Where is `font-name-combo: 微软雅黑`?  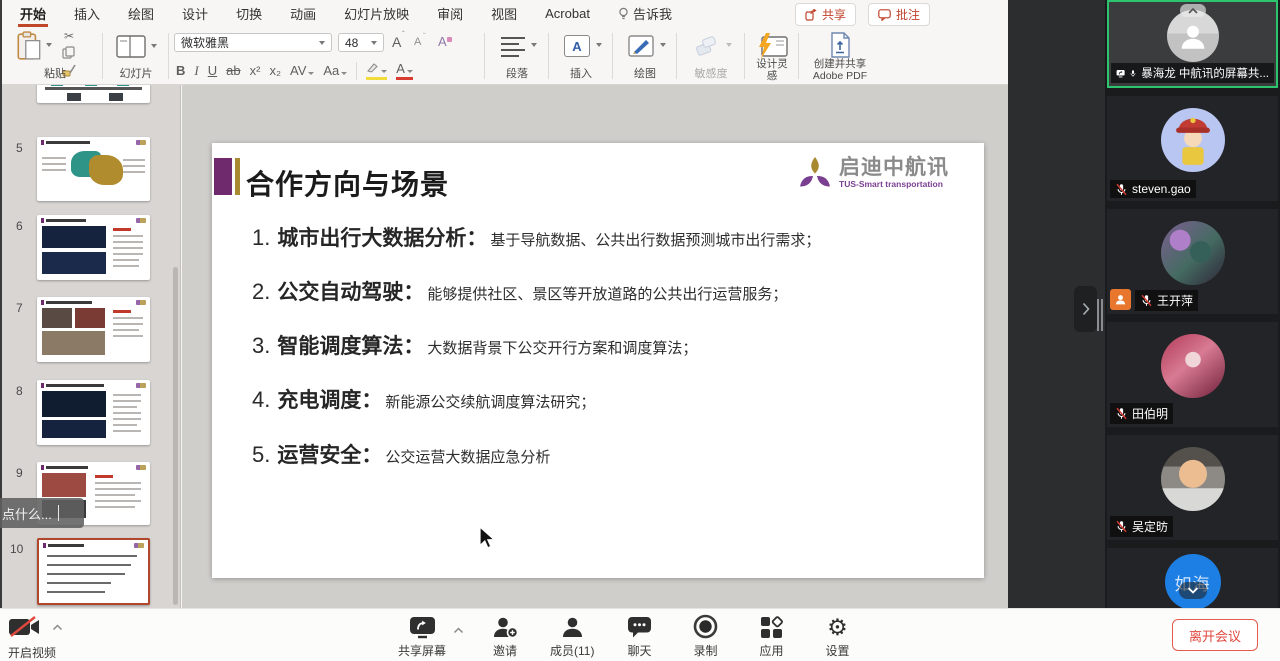 font-name-combo: 微软雅黑 is located at coordinates (253, 42).